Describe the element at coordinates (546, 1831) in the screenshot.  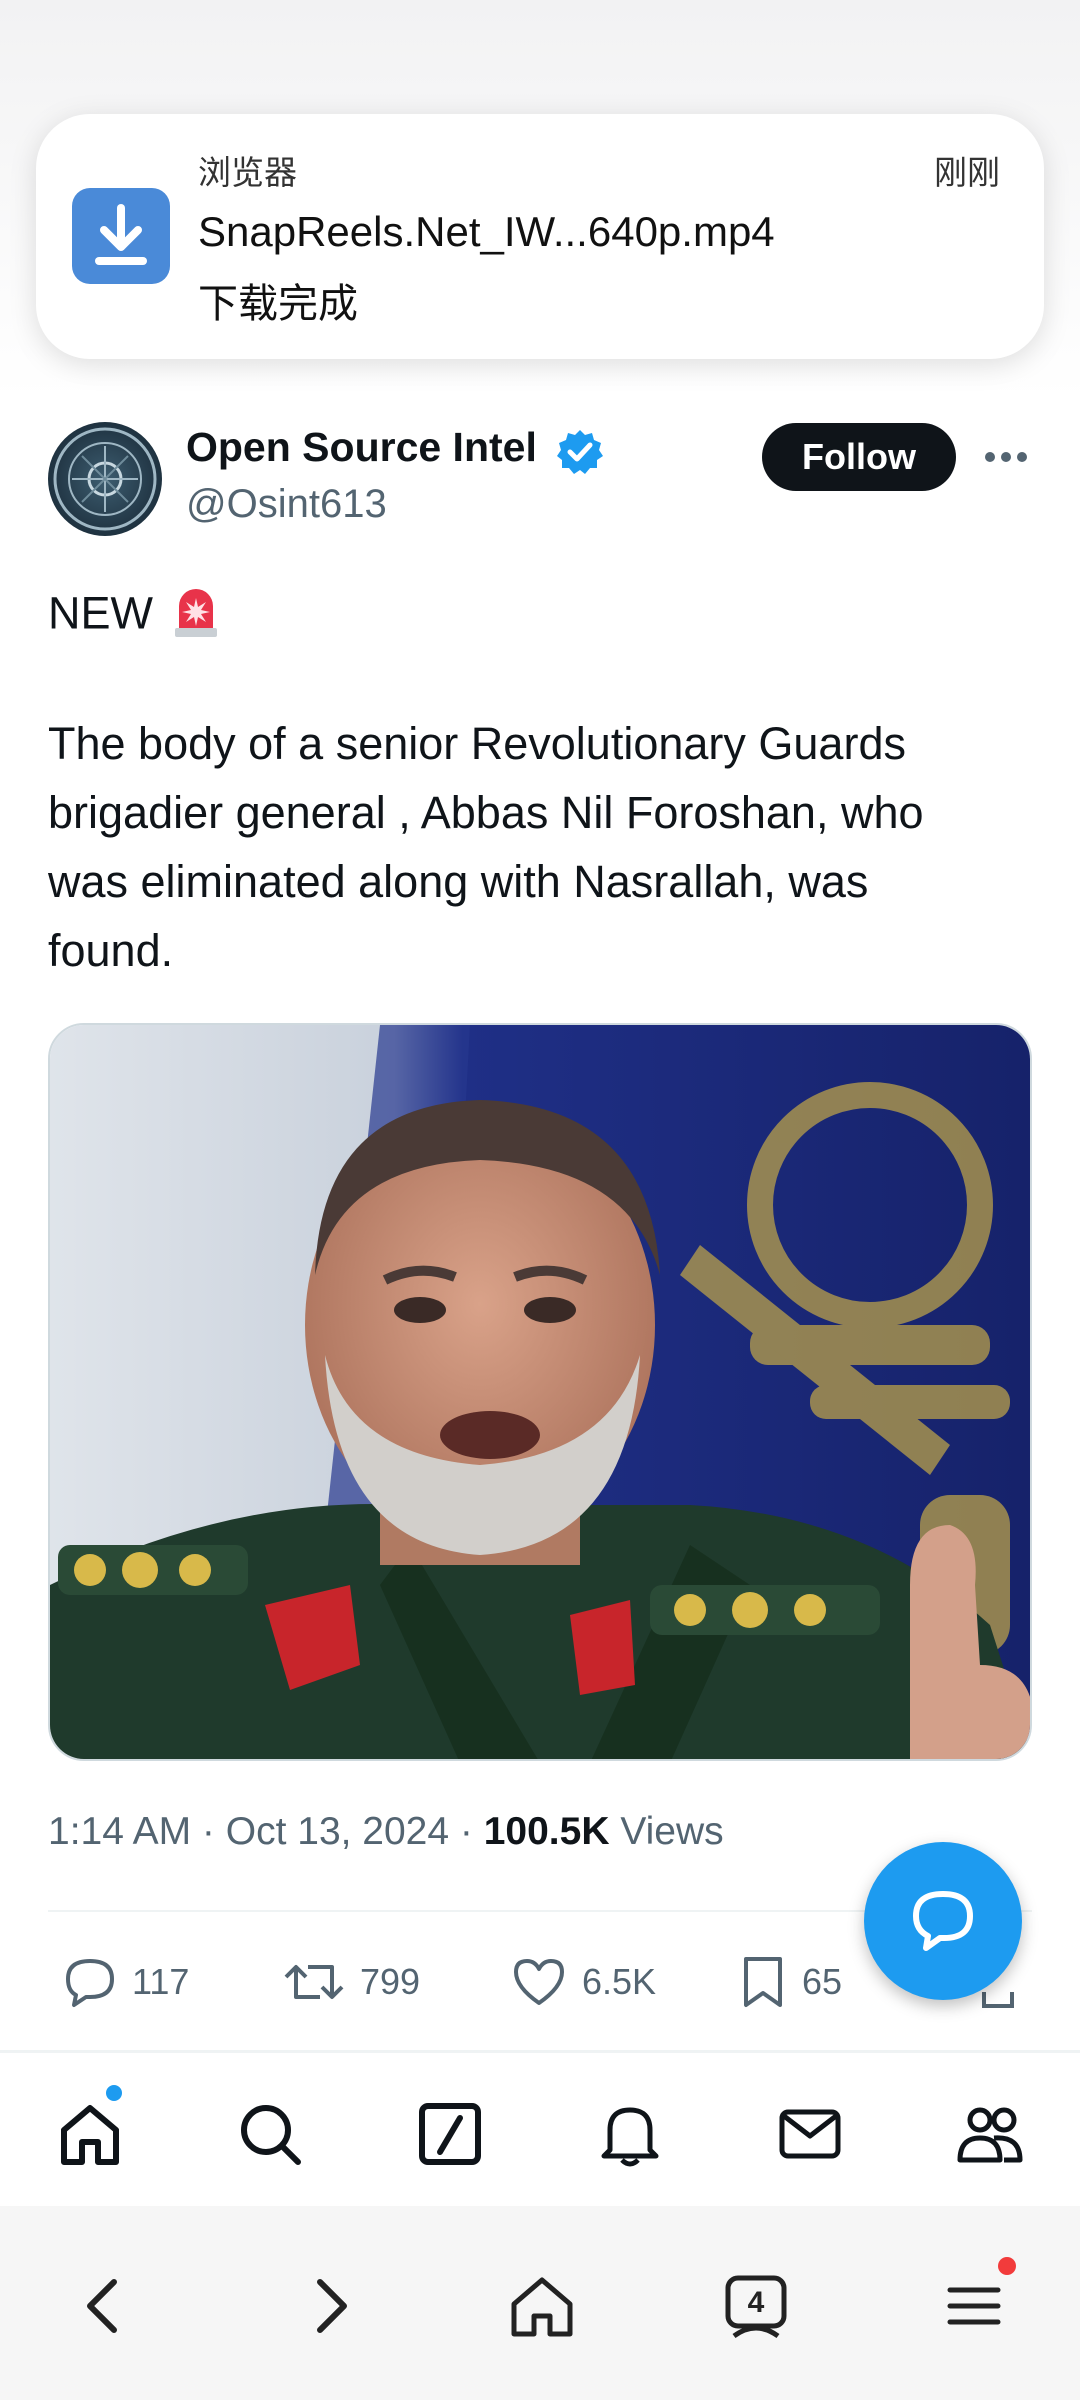
I see `views-count: 100.5K` at that location.